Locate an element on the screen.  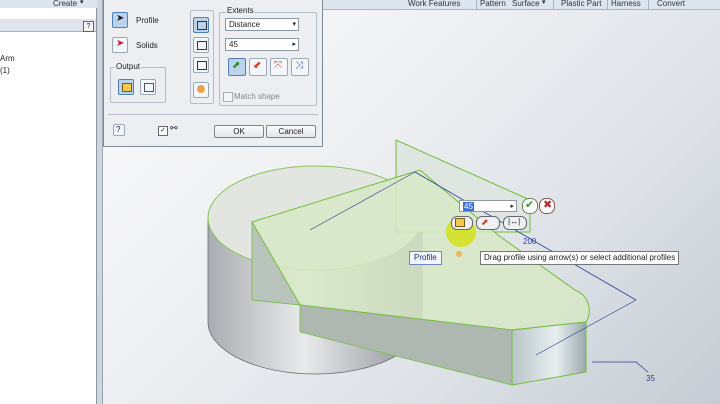
browser-item-1: (1) is located at coordinates (5, 70).